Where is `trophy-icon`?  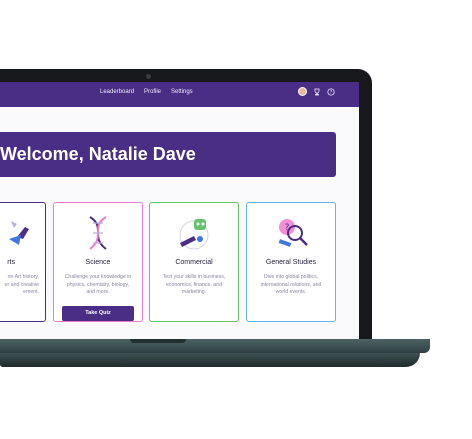 trophy-icon is located at coordinates (317, 92).